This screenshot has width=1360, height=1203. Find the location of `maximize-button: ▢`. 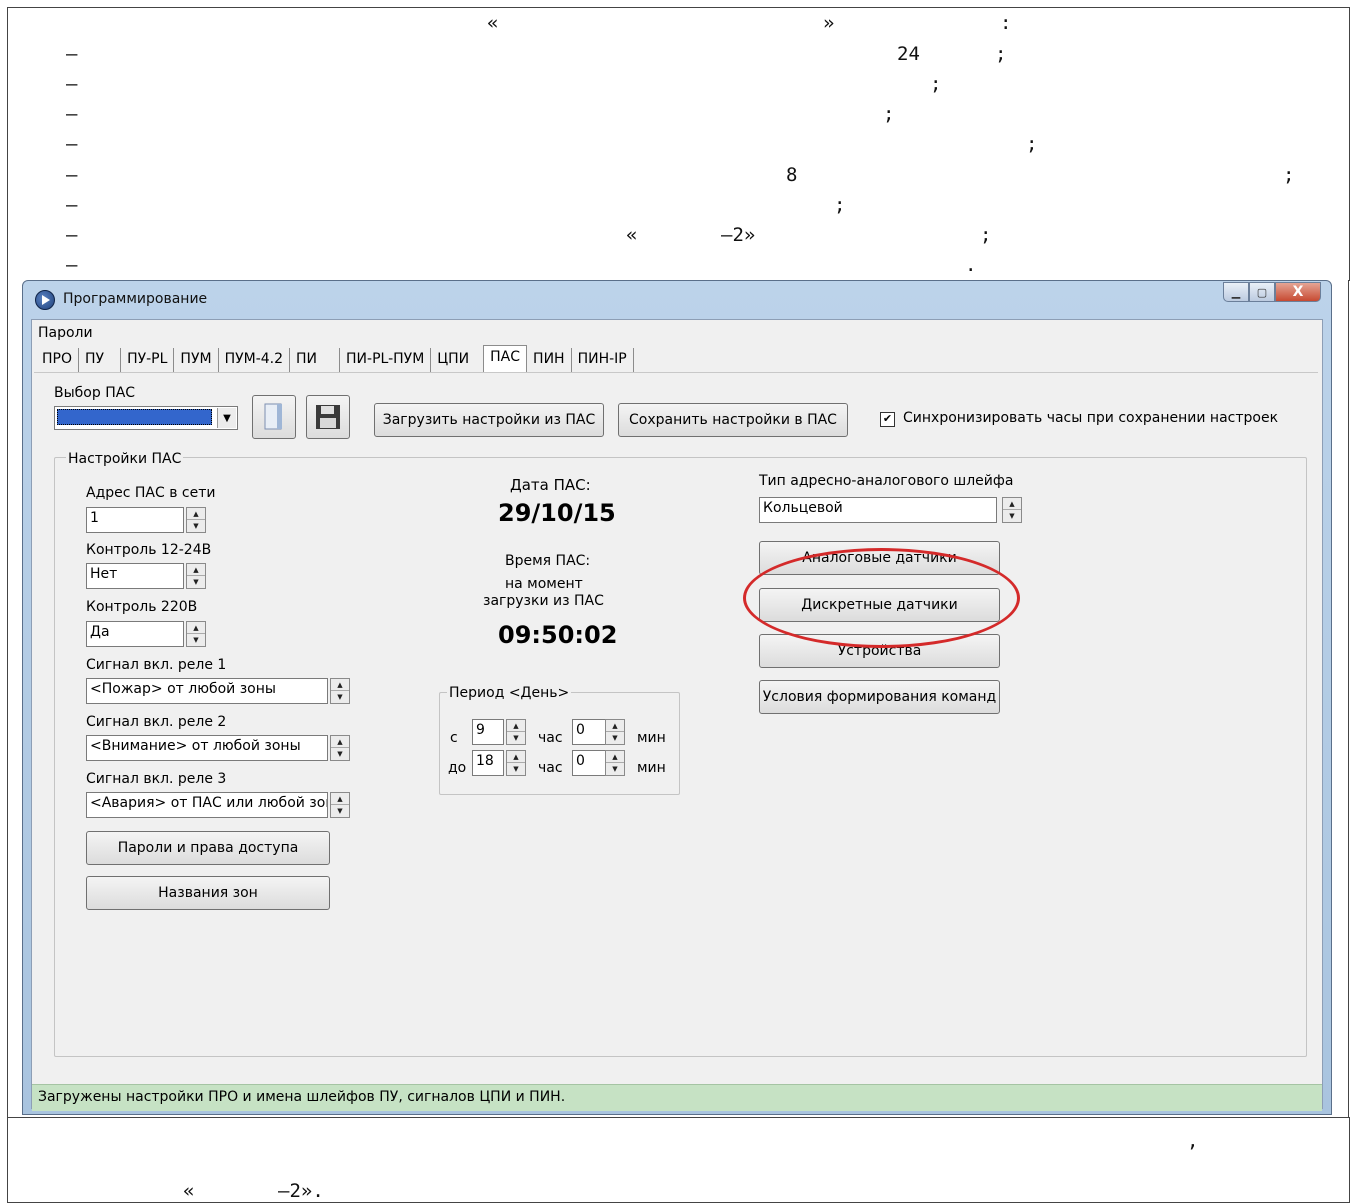

maximize-button: ▢ is located at coordinates (1262, 292).